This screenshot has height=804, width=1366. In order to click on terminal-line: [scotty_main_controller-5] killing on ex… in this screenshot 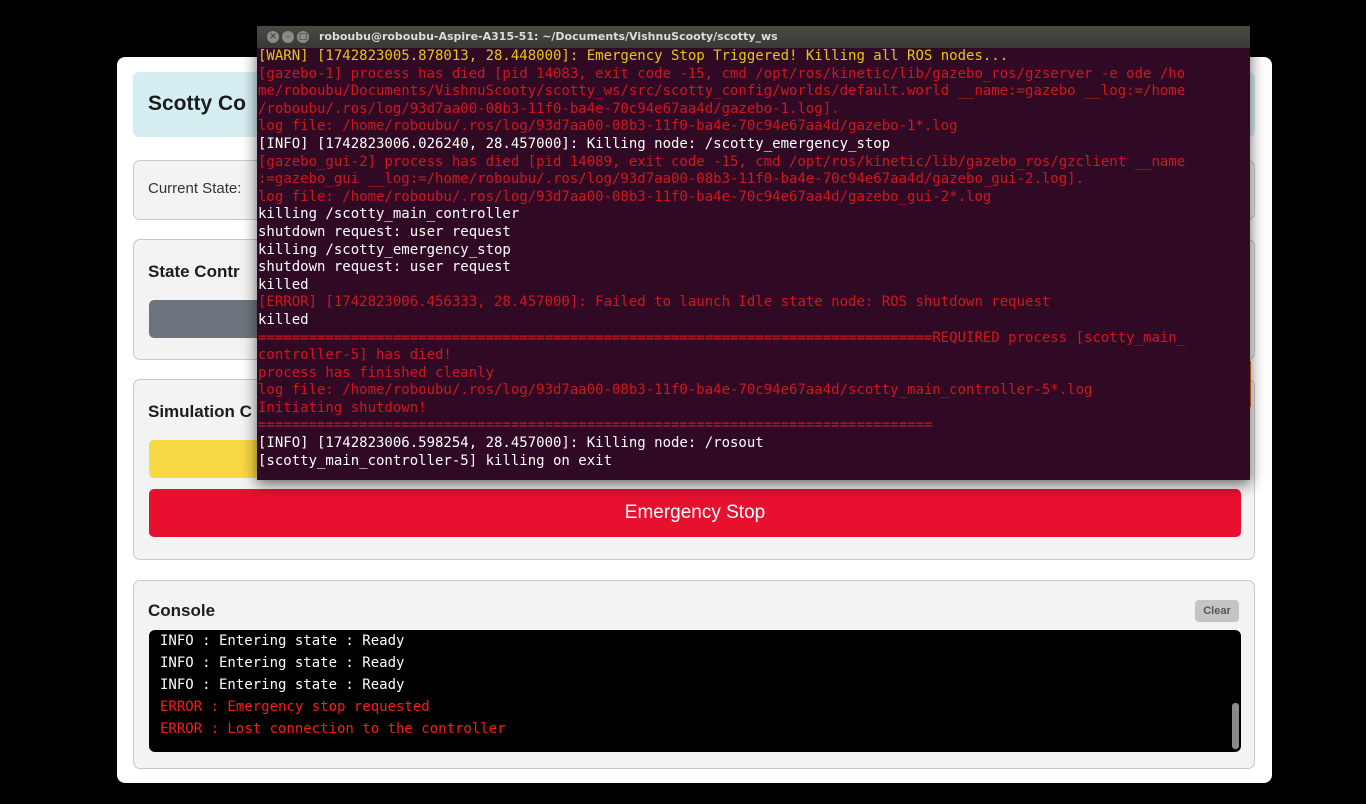, I will do `click(435, 460)`.